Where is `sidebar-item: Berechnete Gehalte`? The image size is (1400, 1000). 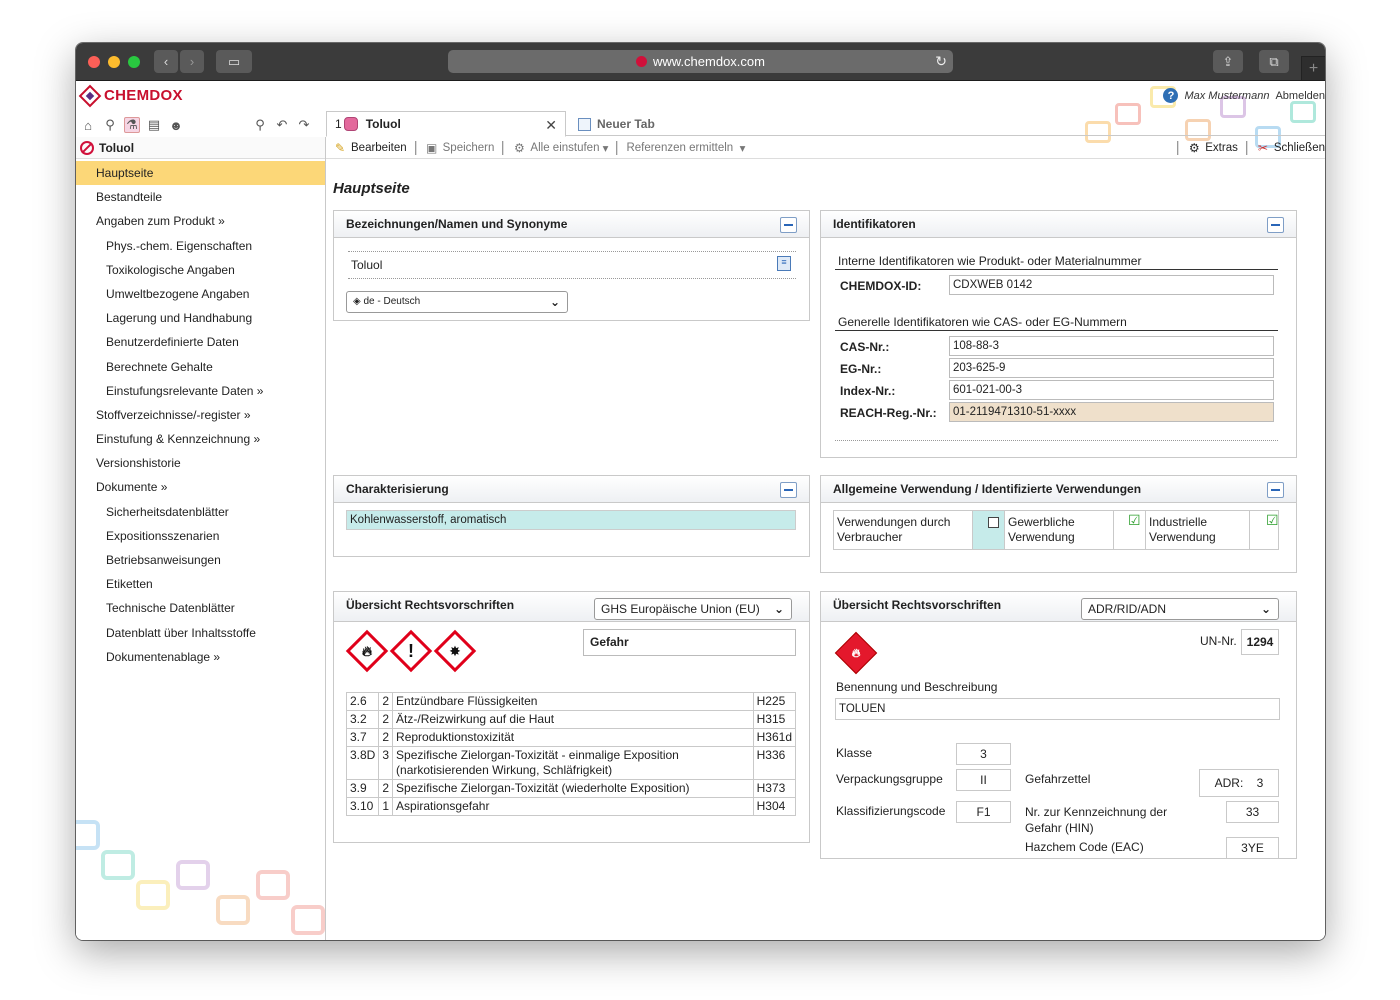 sidebar-item: Berechnete Gehalte is located at coordinates (200, 367).